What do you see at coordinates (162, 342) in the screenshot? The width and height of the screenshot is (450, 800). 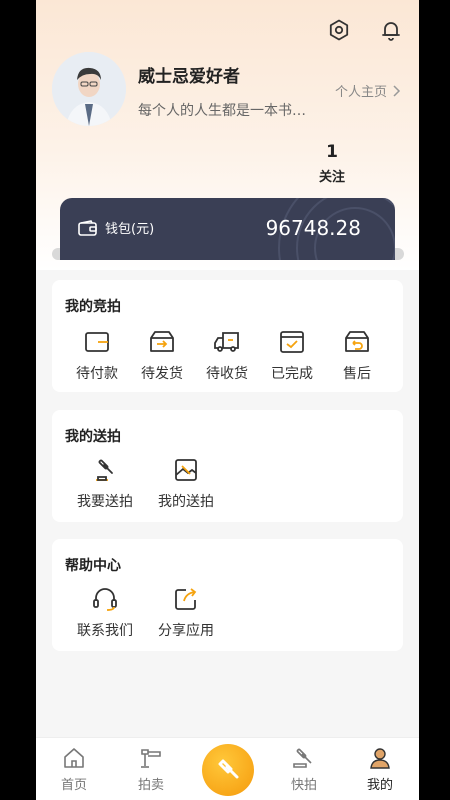 I see `pending-shipment-icon` at bounding box center [162, 342].